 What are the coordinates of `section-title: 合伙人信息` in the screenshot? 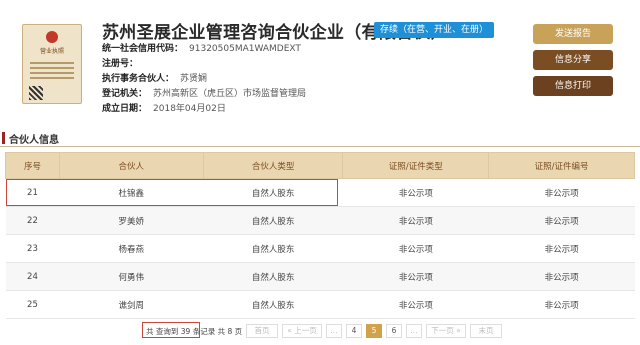 It's located at (34, 140).